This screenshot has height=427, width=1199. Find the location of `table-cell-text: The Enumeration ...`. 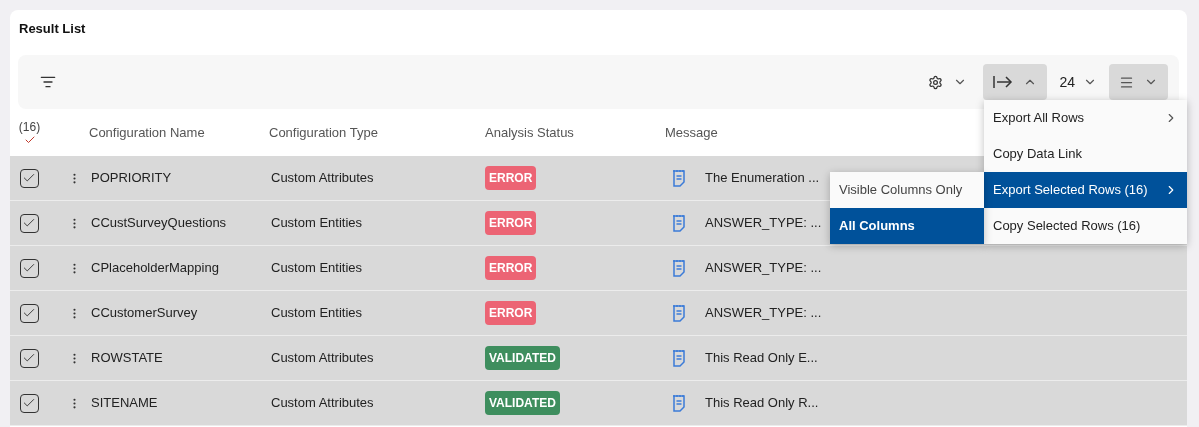

table-cell-text: The Enumeration ... is located at coordinates (762, 178).